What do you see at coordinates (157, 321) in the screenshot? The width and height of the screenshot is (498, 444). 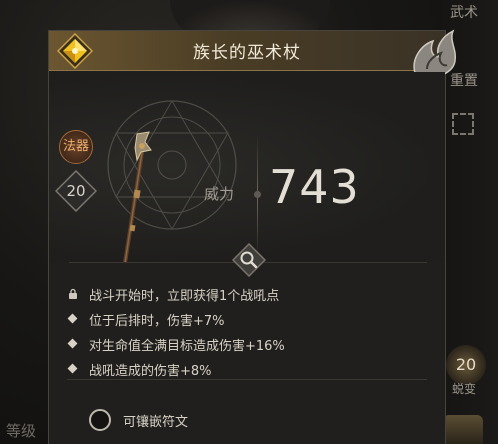 I see `effect-text: 位于后排时，伤害+7%` at bounding box center [157, 321].